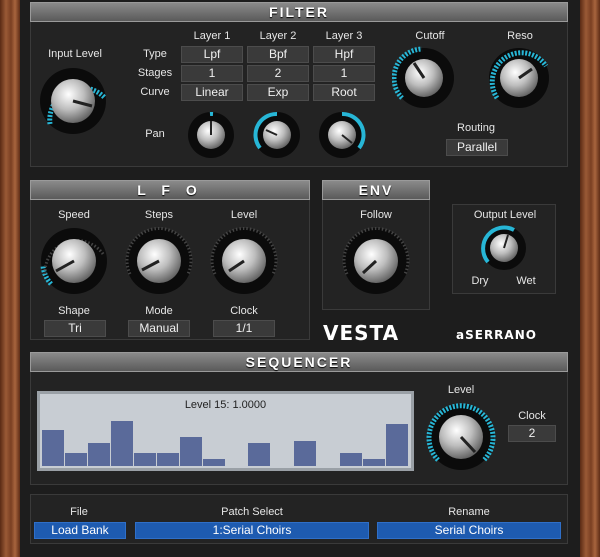  I want to click on lfo-clock-label: Clock, so click(244, 311).